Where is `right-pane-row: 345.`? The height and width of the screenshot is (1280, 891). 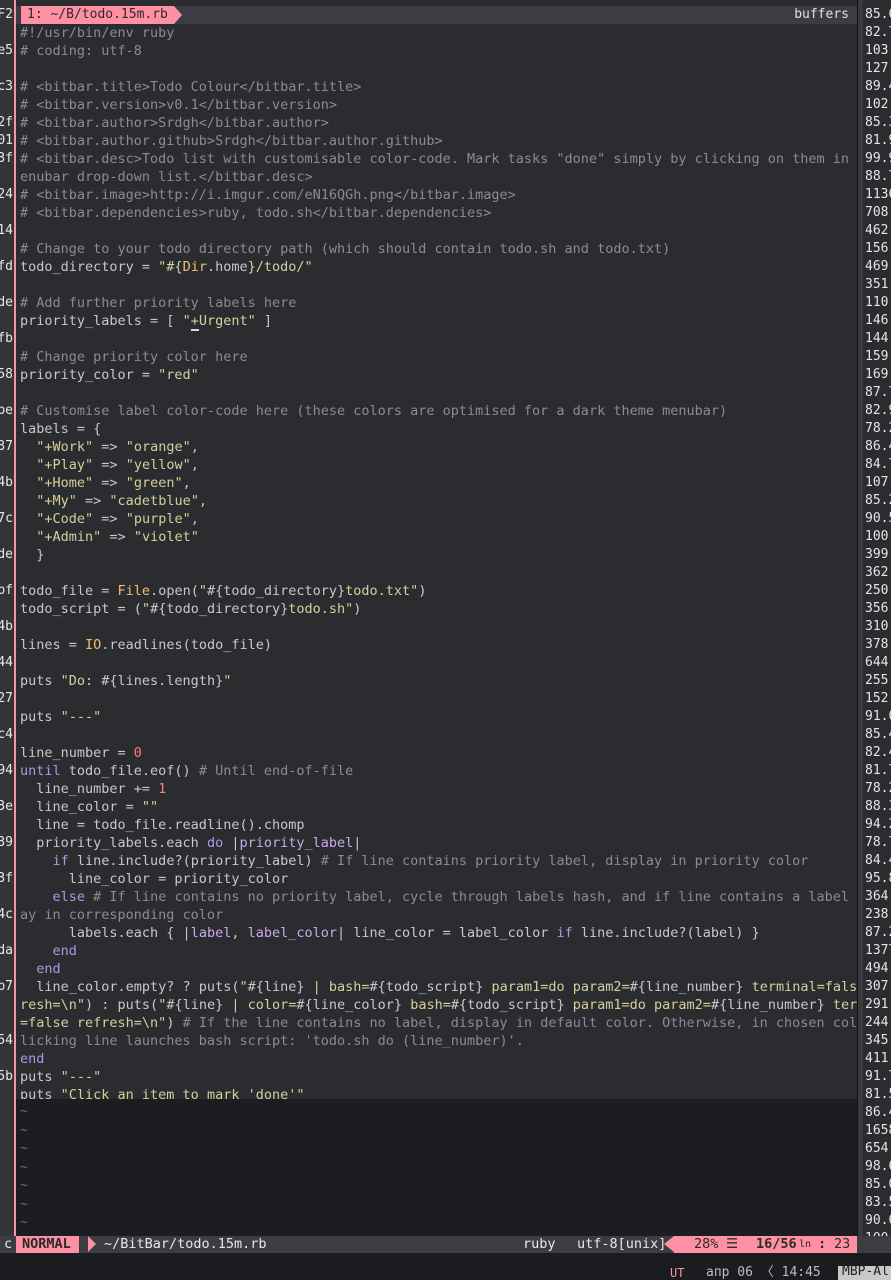
right-pane-row: 345. is located at coordinates (878, 1040).